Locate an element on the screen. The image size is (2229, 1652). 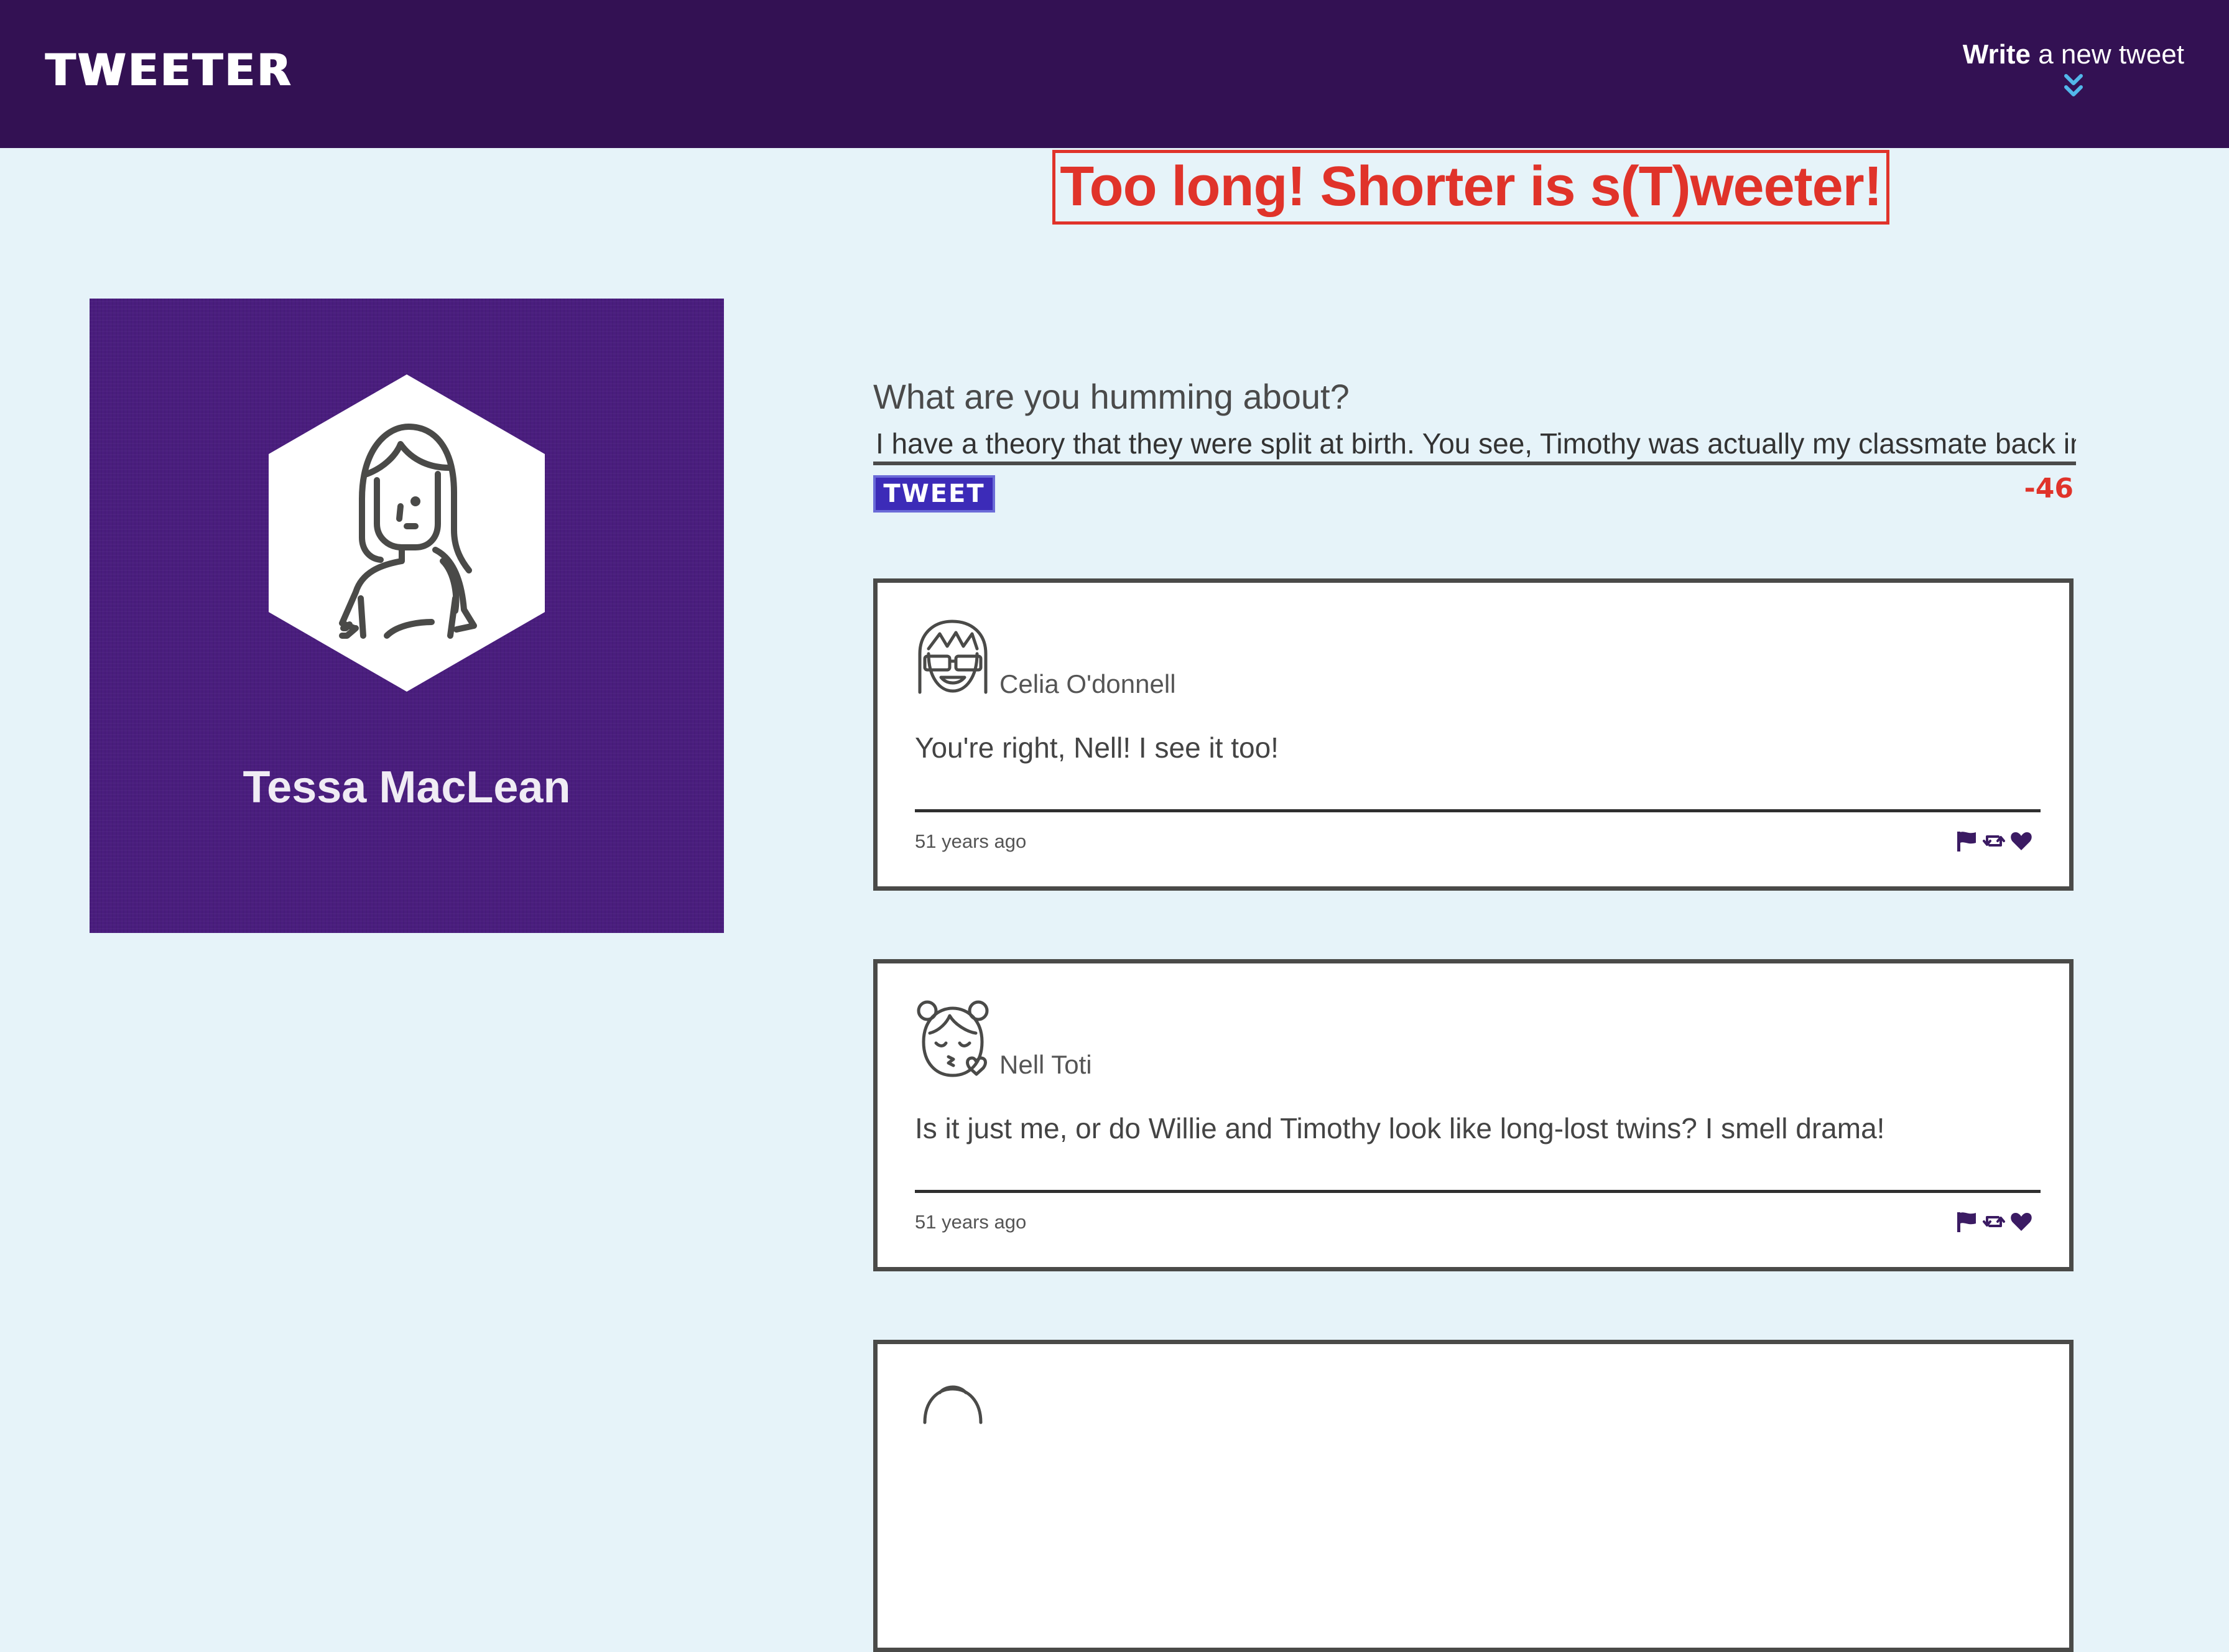
profile-name: Tessa MacLean is located at coordinates (407, 787).